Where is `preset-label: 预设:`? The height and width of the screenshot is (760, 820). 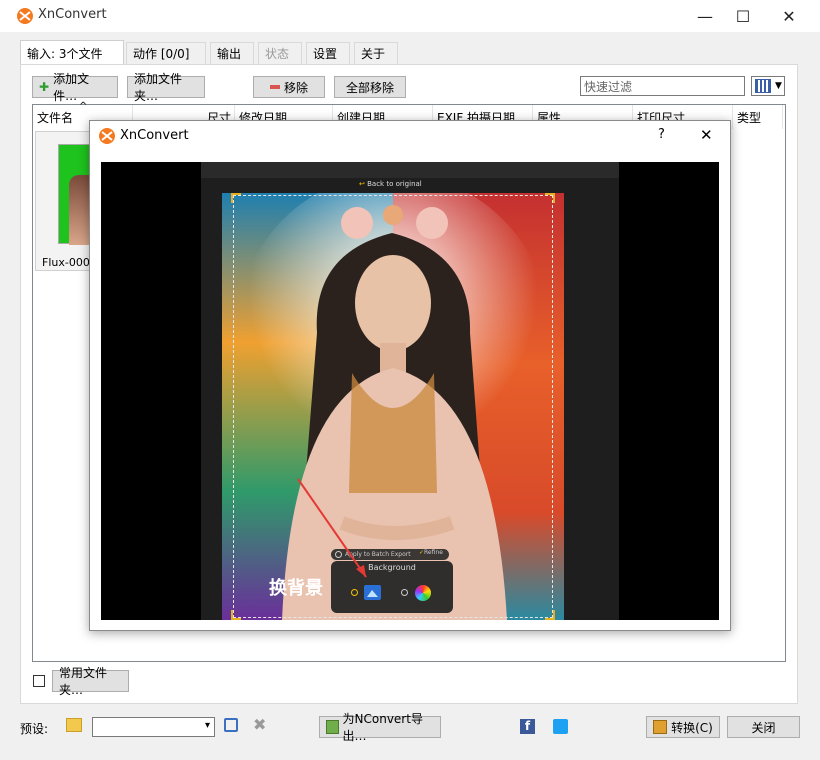
preset-label: 预设: is located at coordinates (34, 729).